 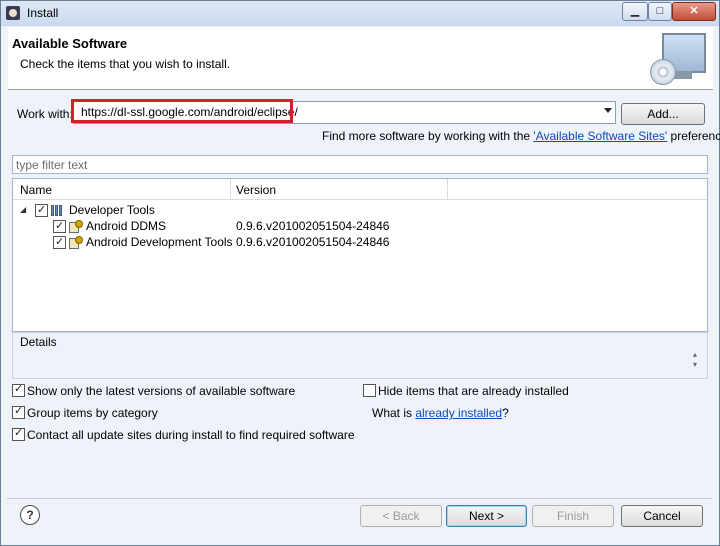 I want to click on already-installed-text: What is already installed?, so click(x=440, y=413).